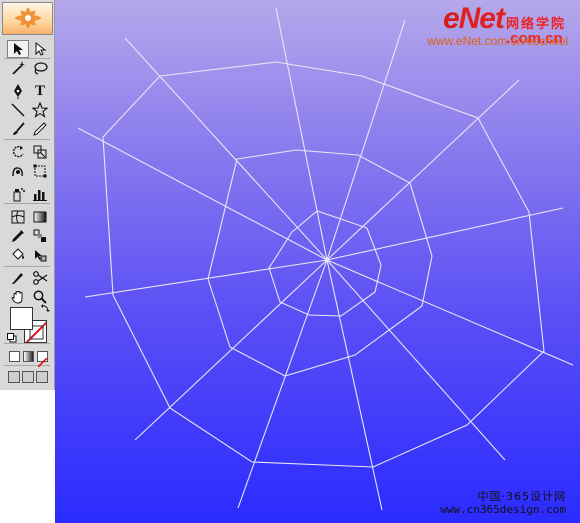  I want to click on lasso-tool, so click(40, 68).